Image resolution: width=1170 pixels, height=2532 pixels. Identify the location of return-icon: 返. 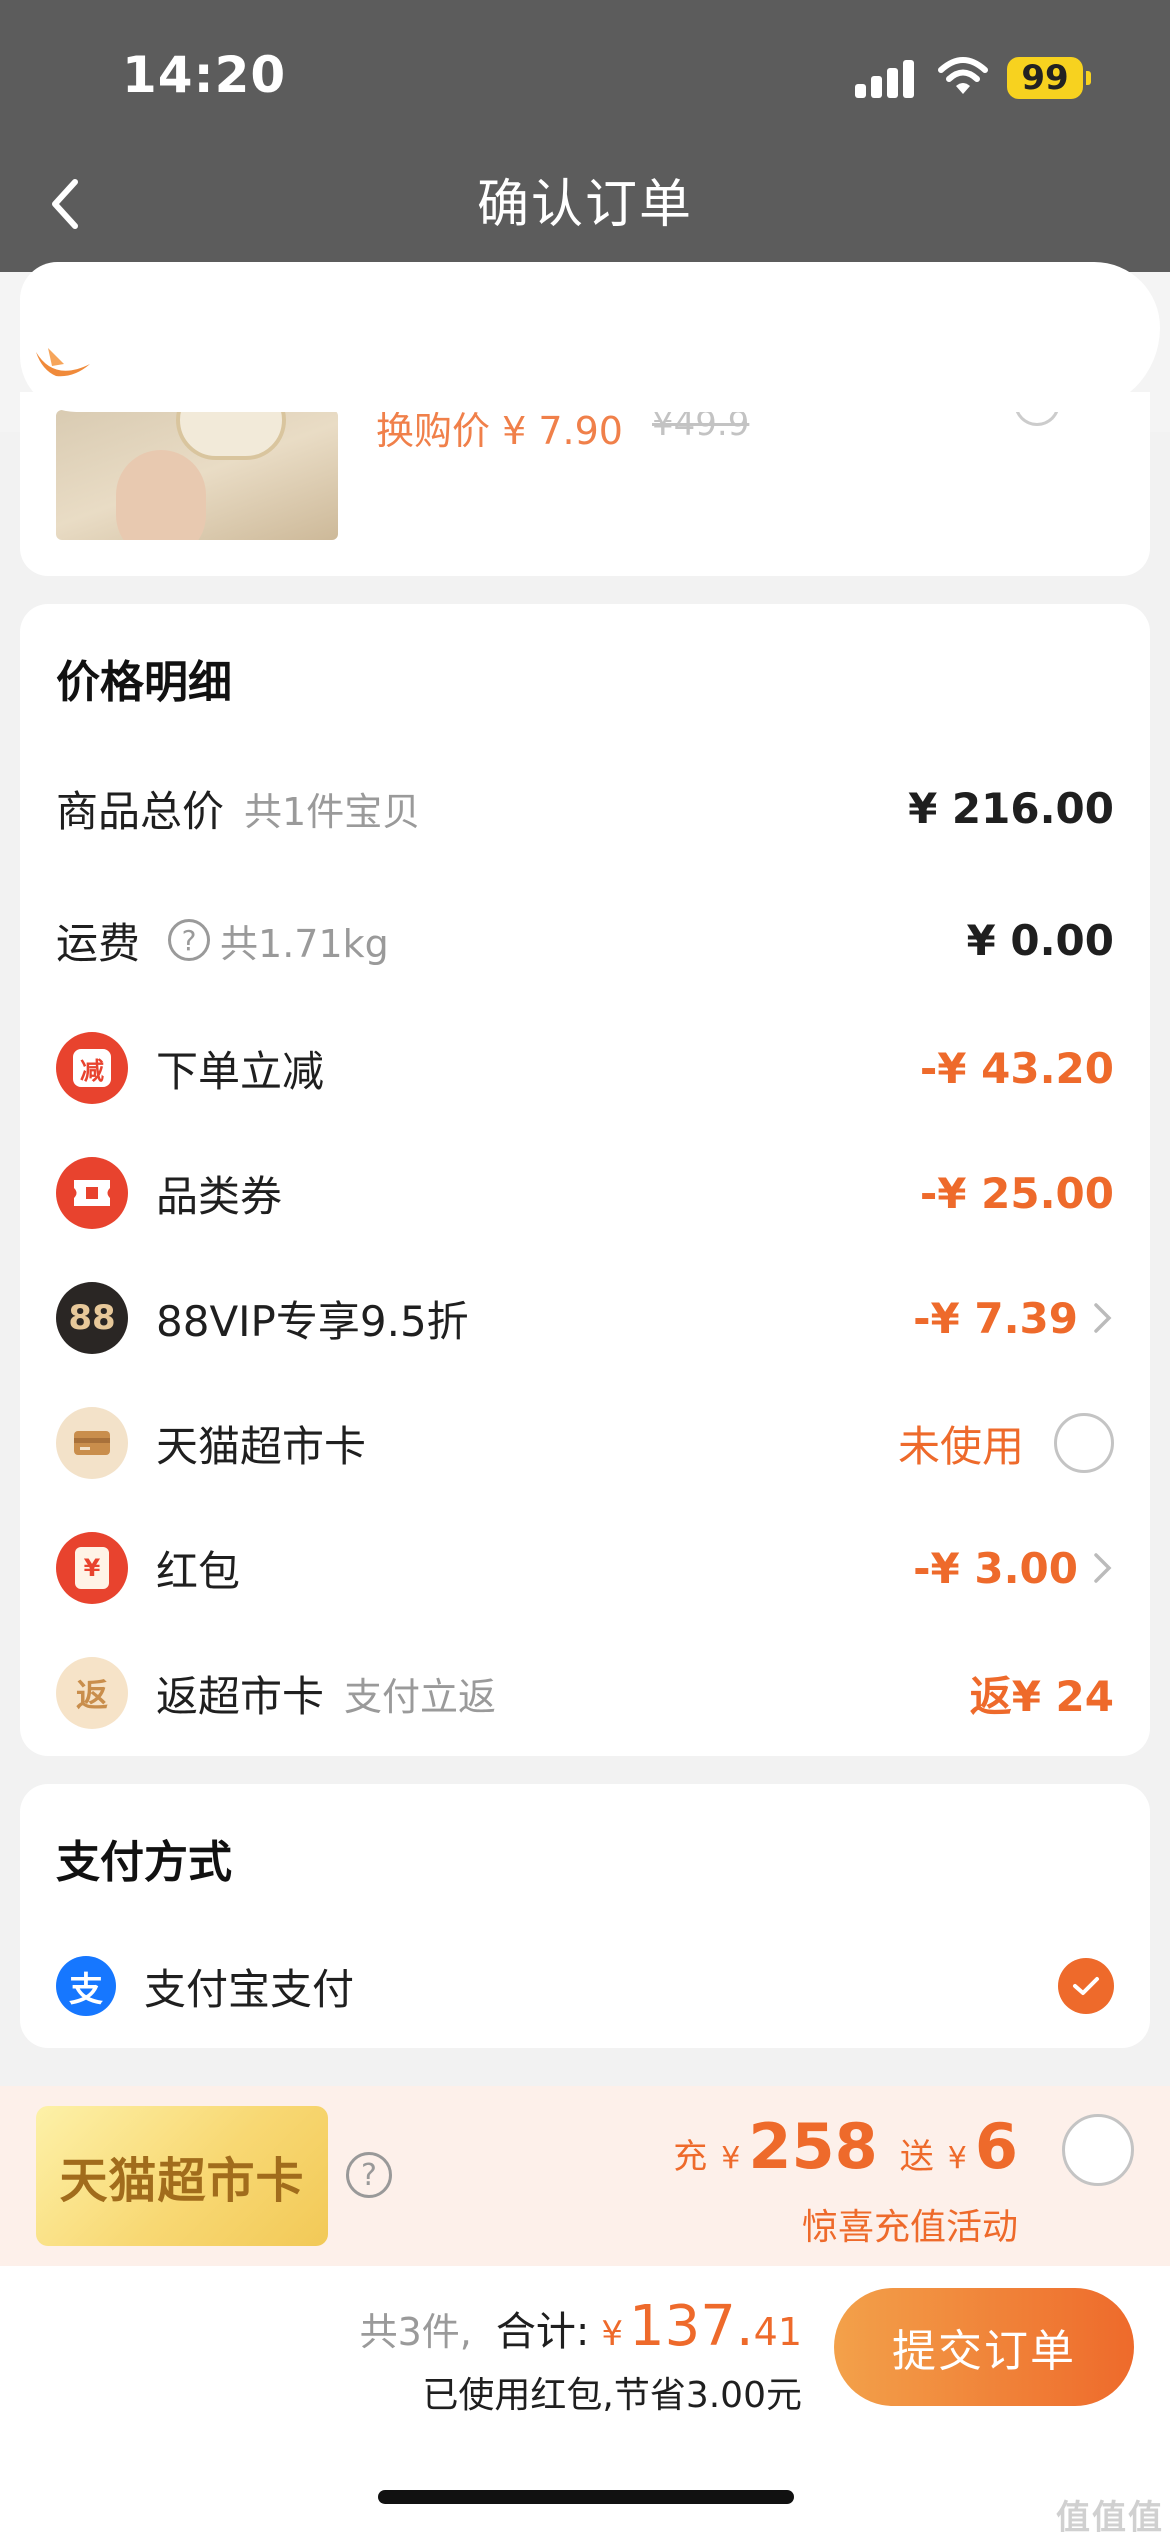
(92, 1693).